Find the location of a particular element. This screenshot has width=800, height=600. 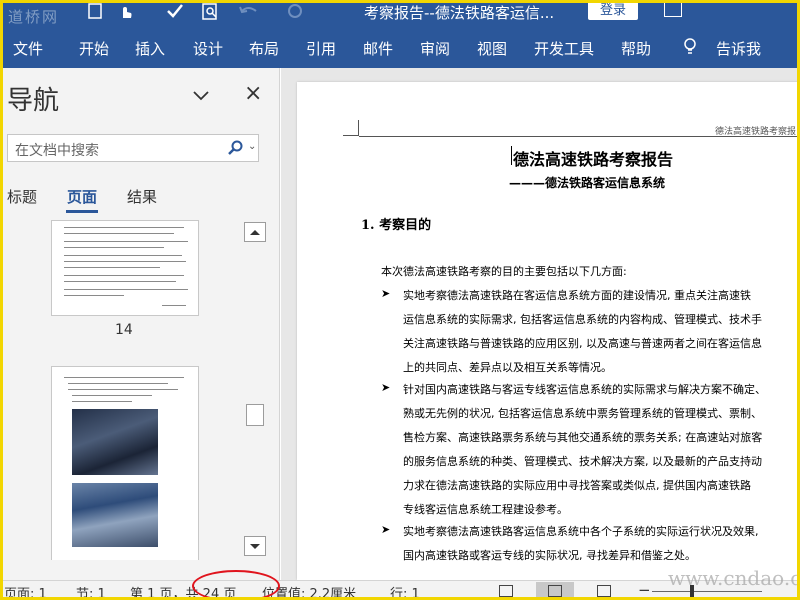

title-bar: 道桥网 考察报告--德法铁路客运信... 登录 is located at coordinates (400, 13).